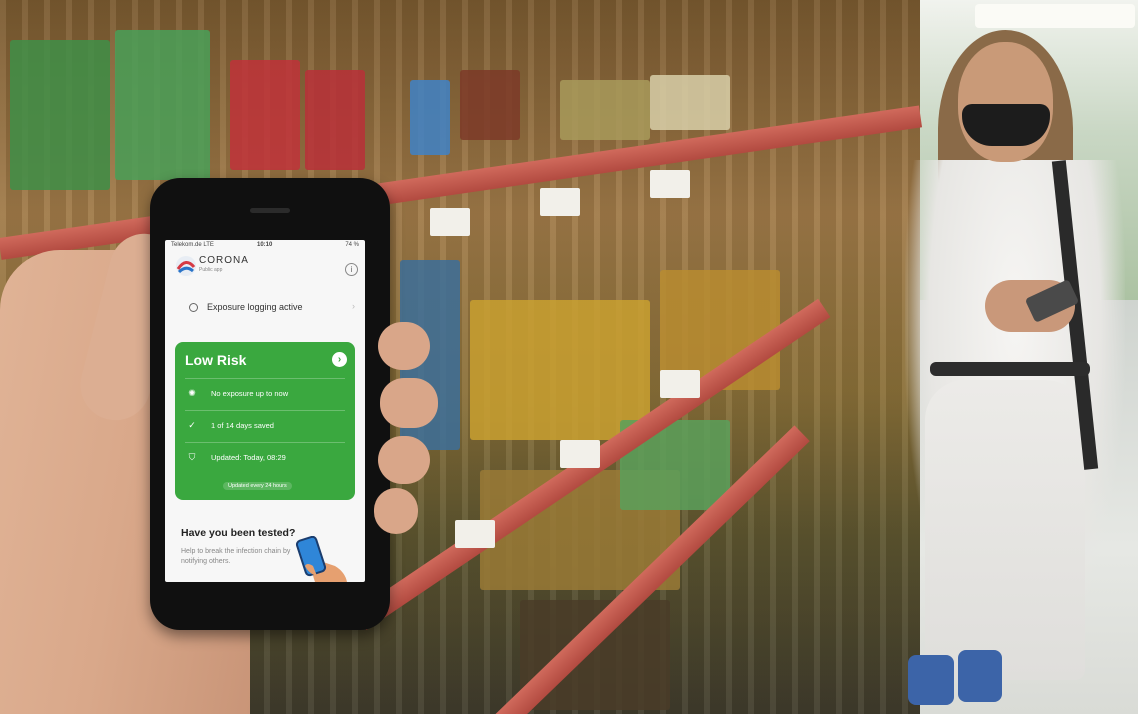  I want to click on app-subtitle: Public app, so click(211, 270).